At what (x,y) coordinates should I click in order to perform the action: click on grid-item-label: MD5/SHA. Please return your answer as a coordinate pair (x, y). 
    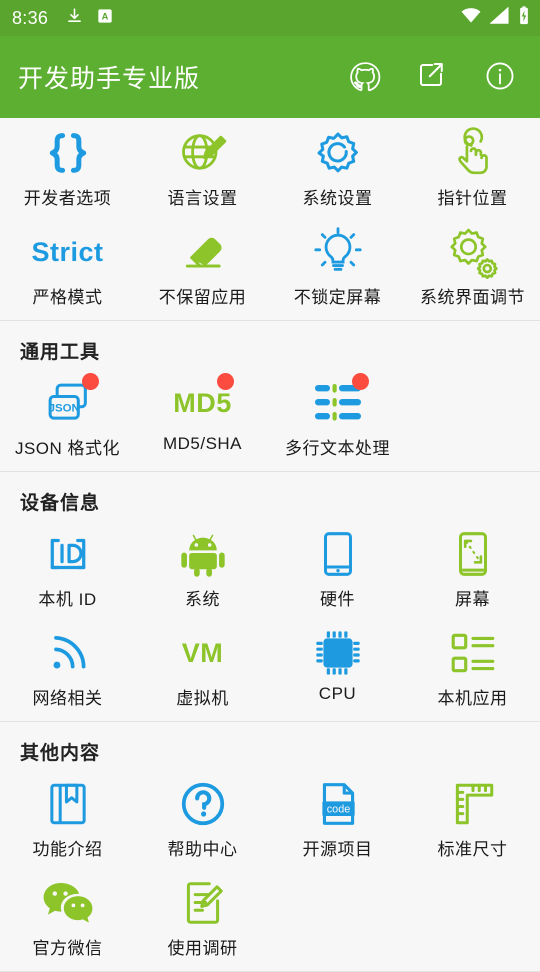
    Looking at the image, I should click on (202, 443).